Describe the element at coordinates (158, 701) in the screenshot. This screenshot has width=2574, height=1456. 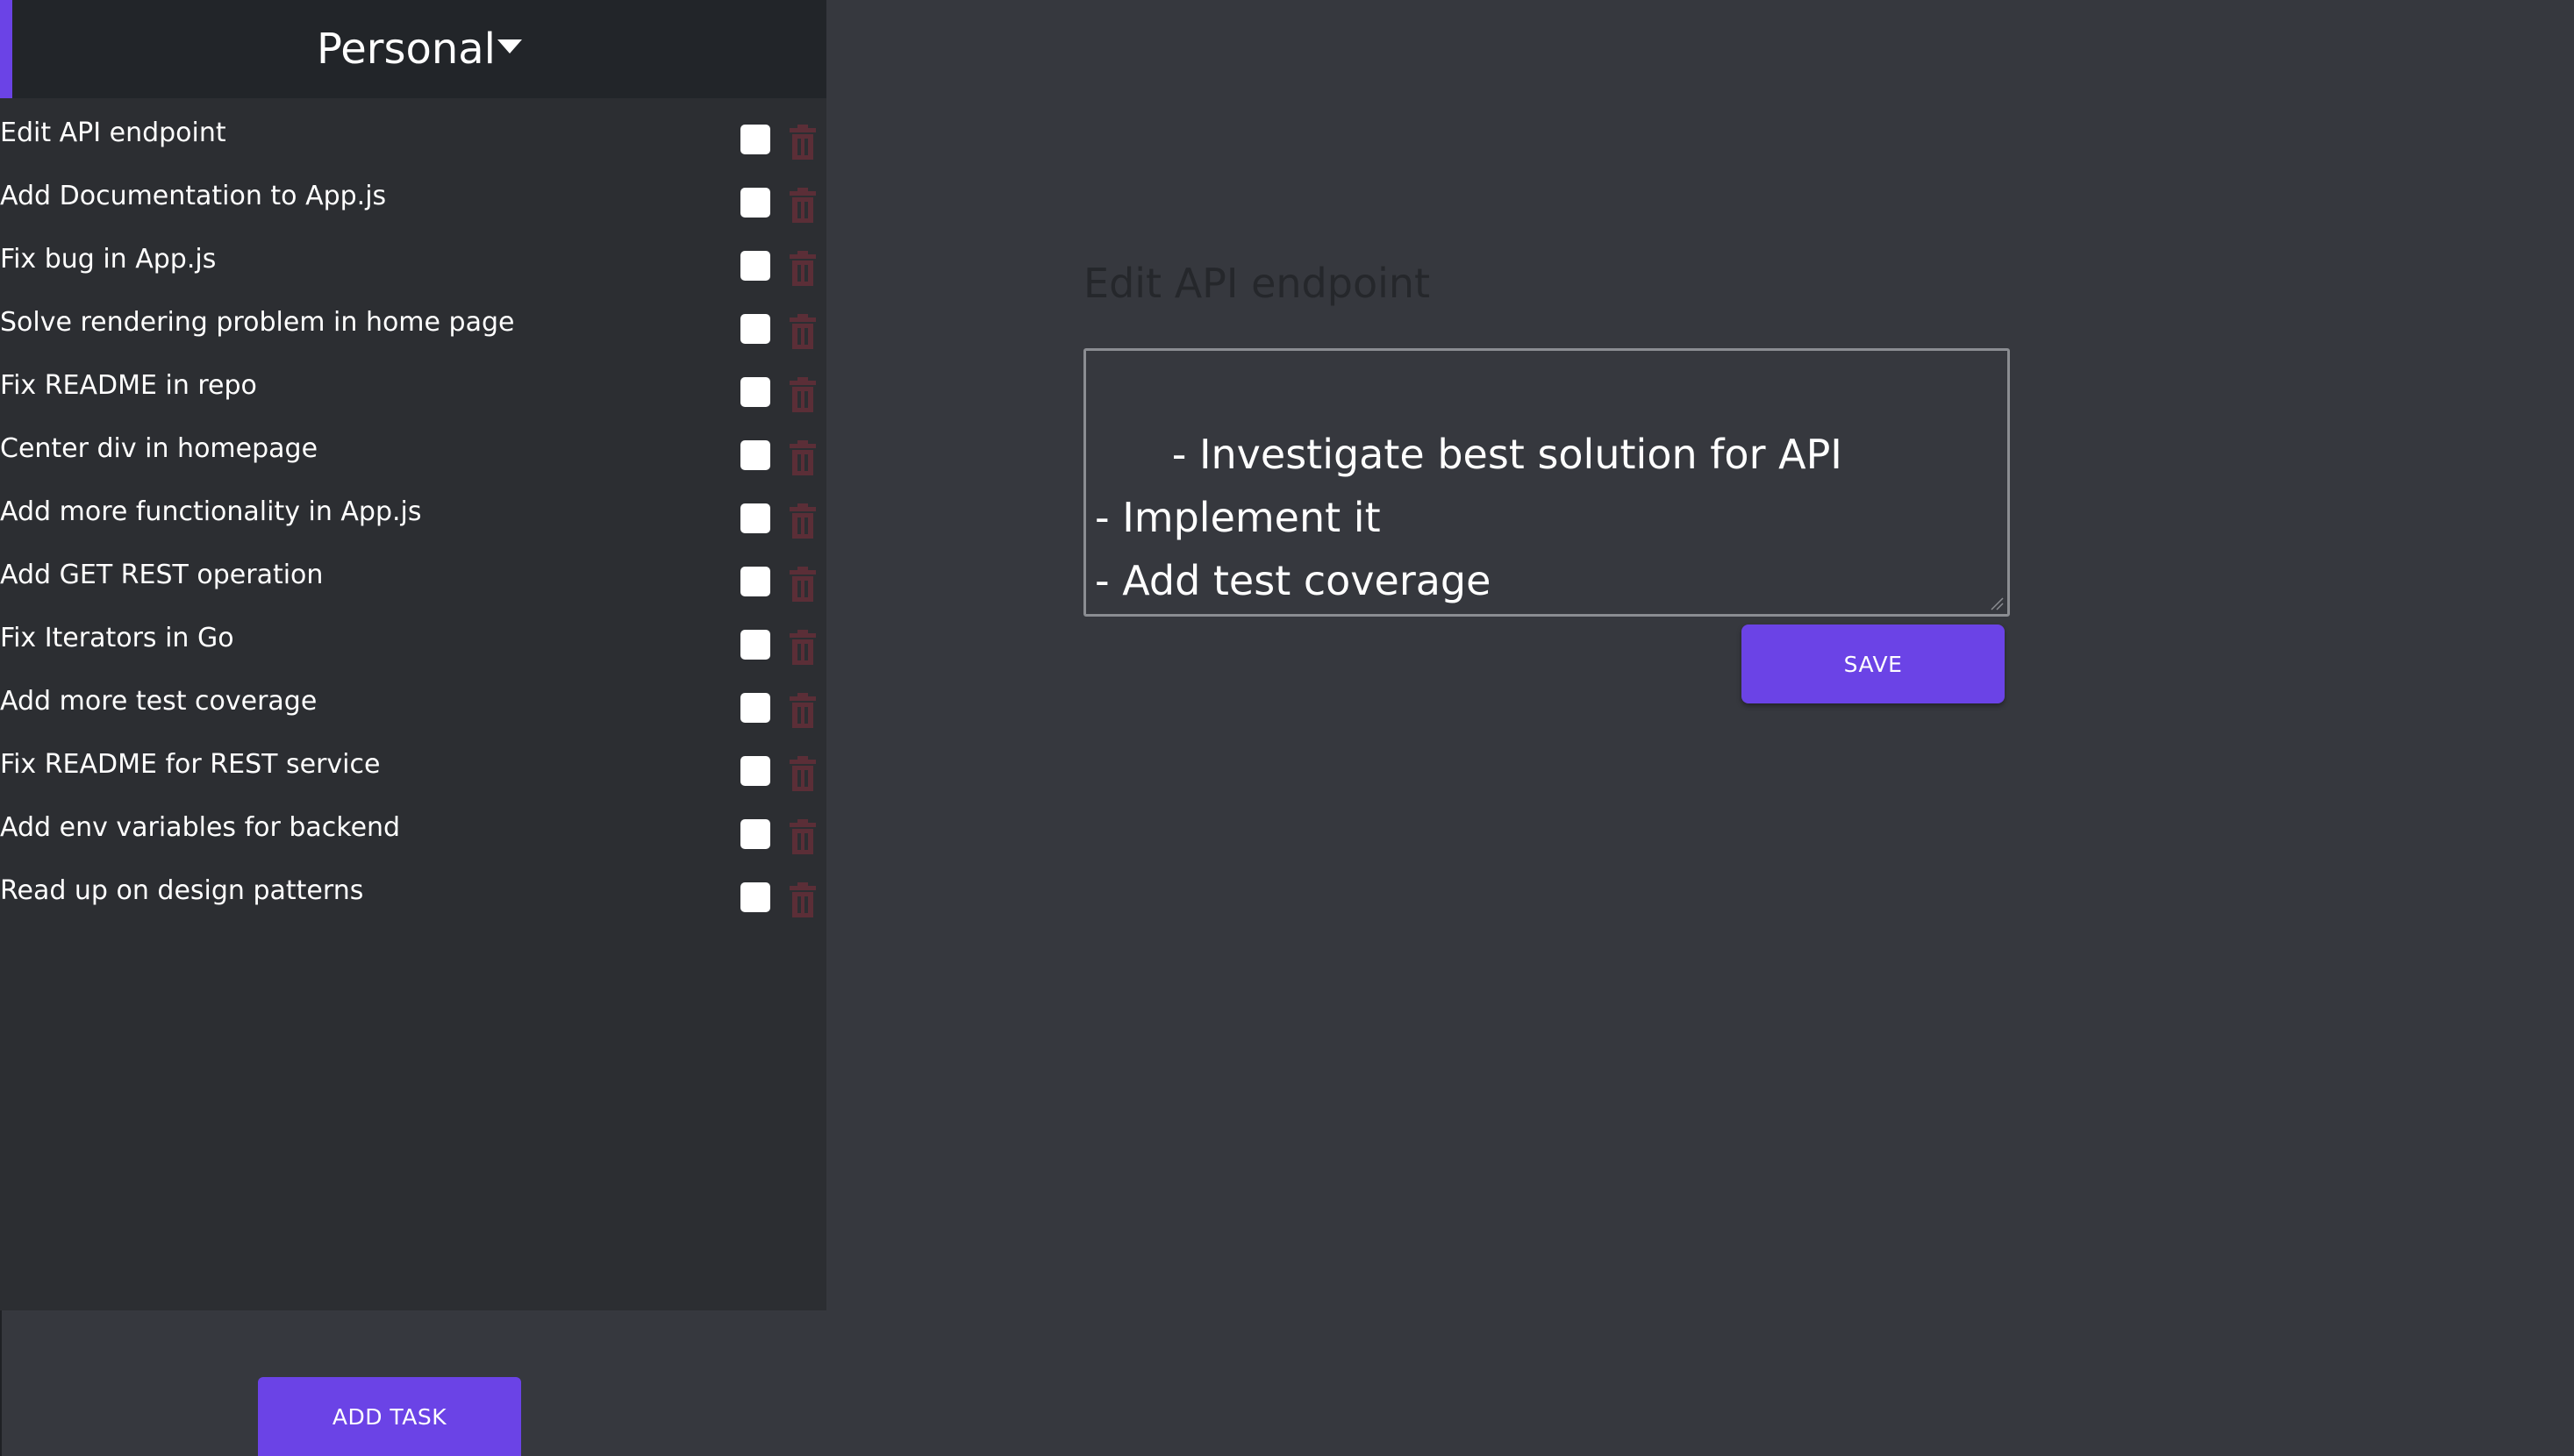
I see `task-title: Add more test coverage` at that location.